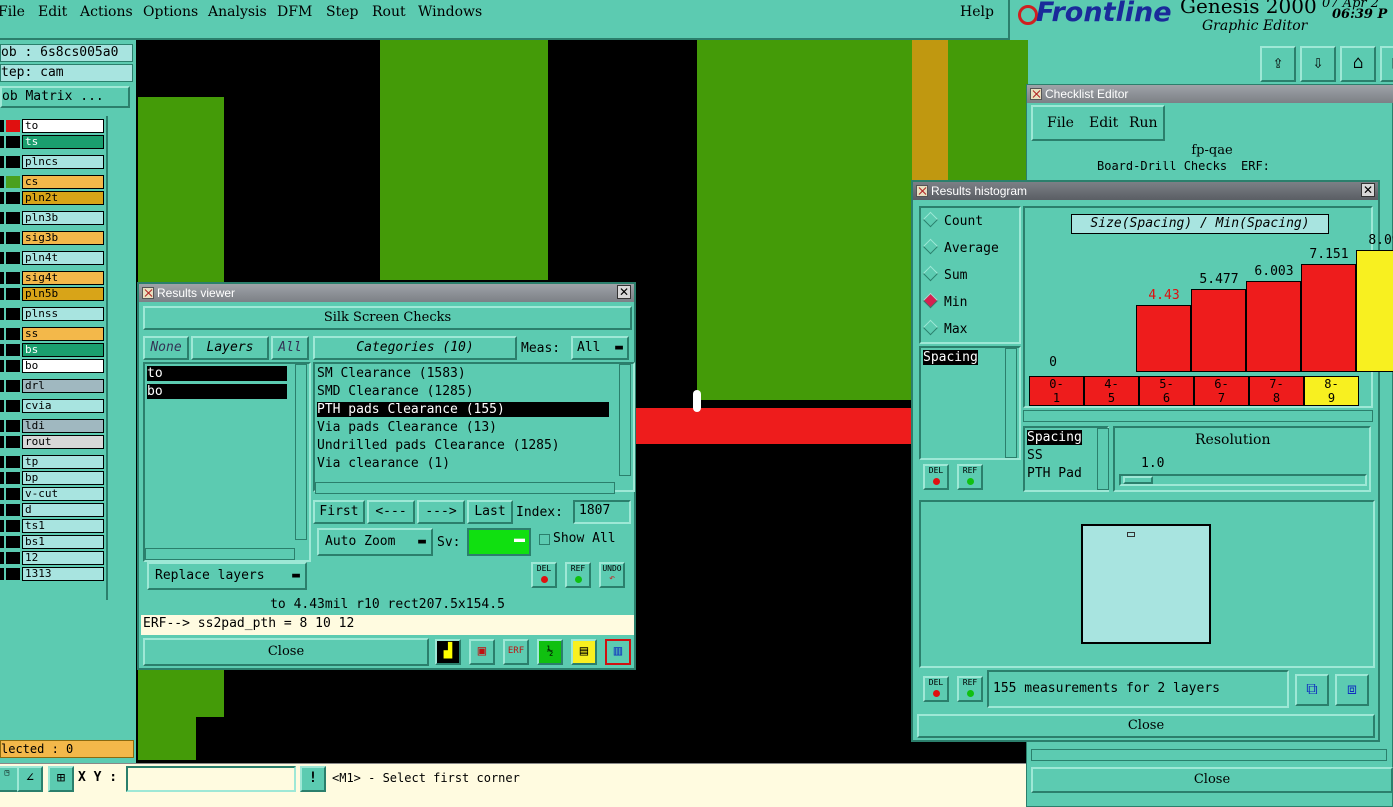  What do you see at coordinates (61, 779) in the screenshot?
I see `grid-icon: ⊞` at bounding box center [61, 779].